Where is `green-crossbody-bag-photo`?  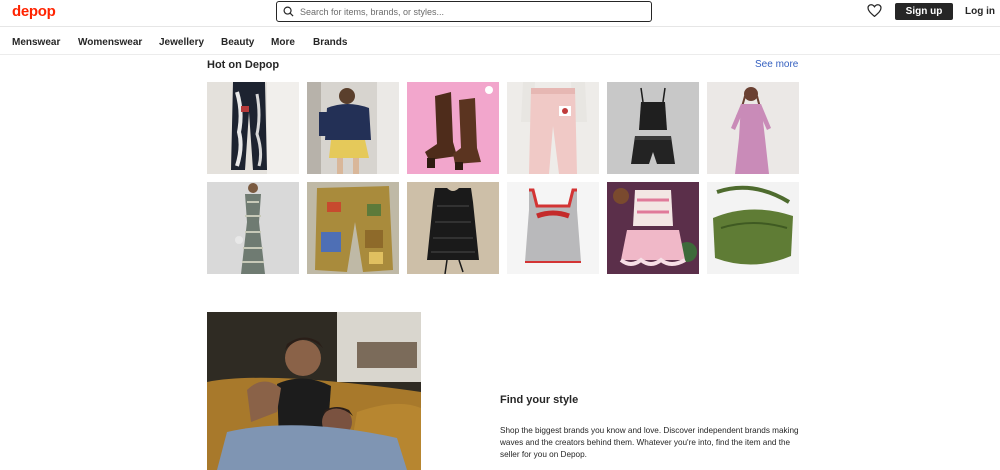
green-crossbody-bag-photo is located at coordinates (753, 228).